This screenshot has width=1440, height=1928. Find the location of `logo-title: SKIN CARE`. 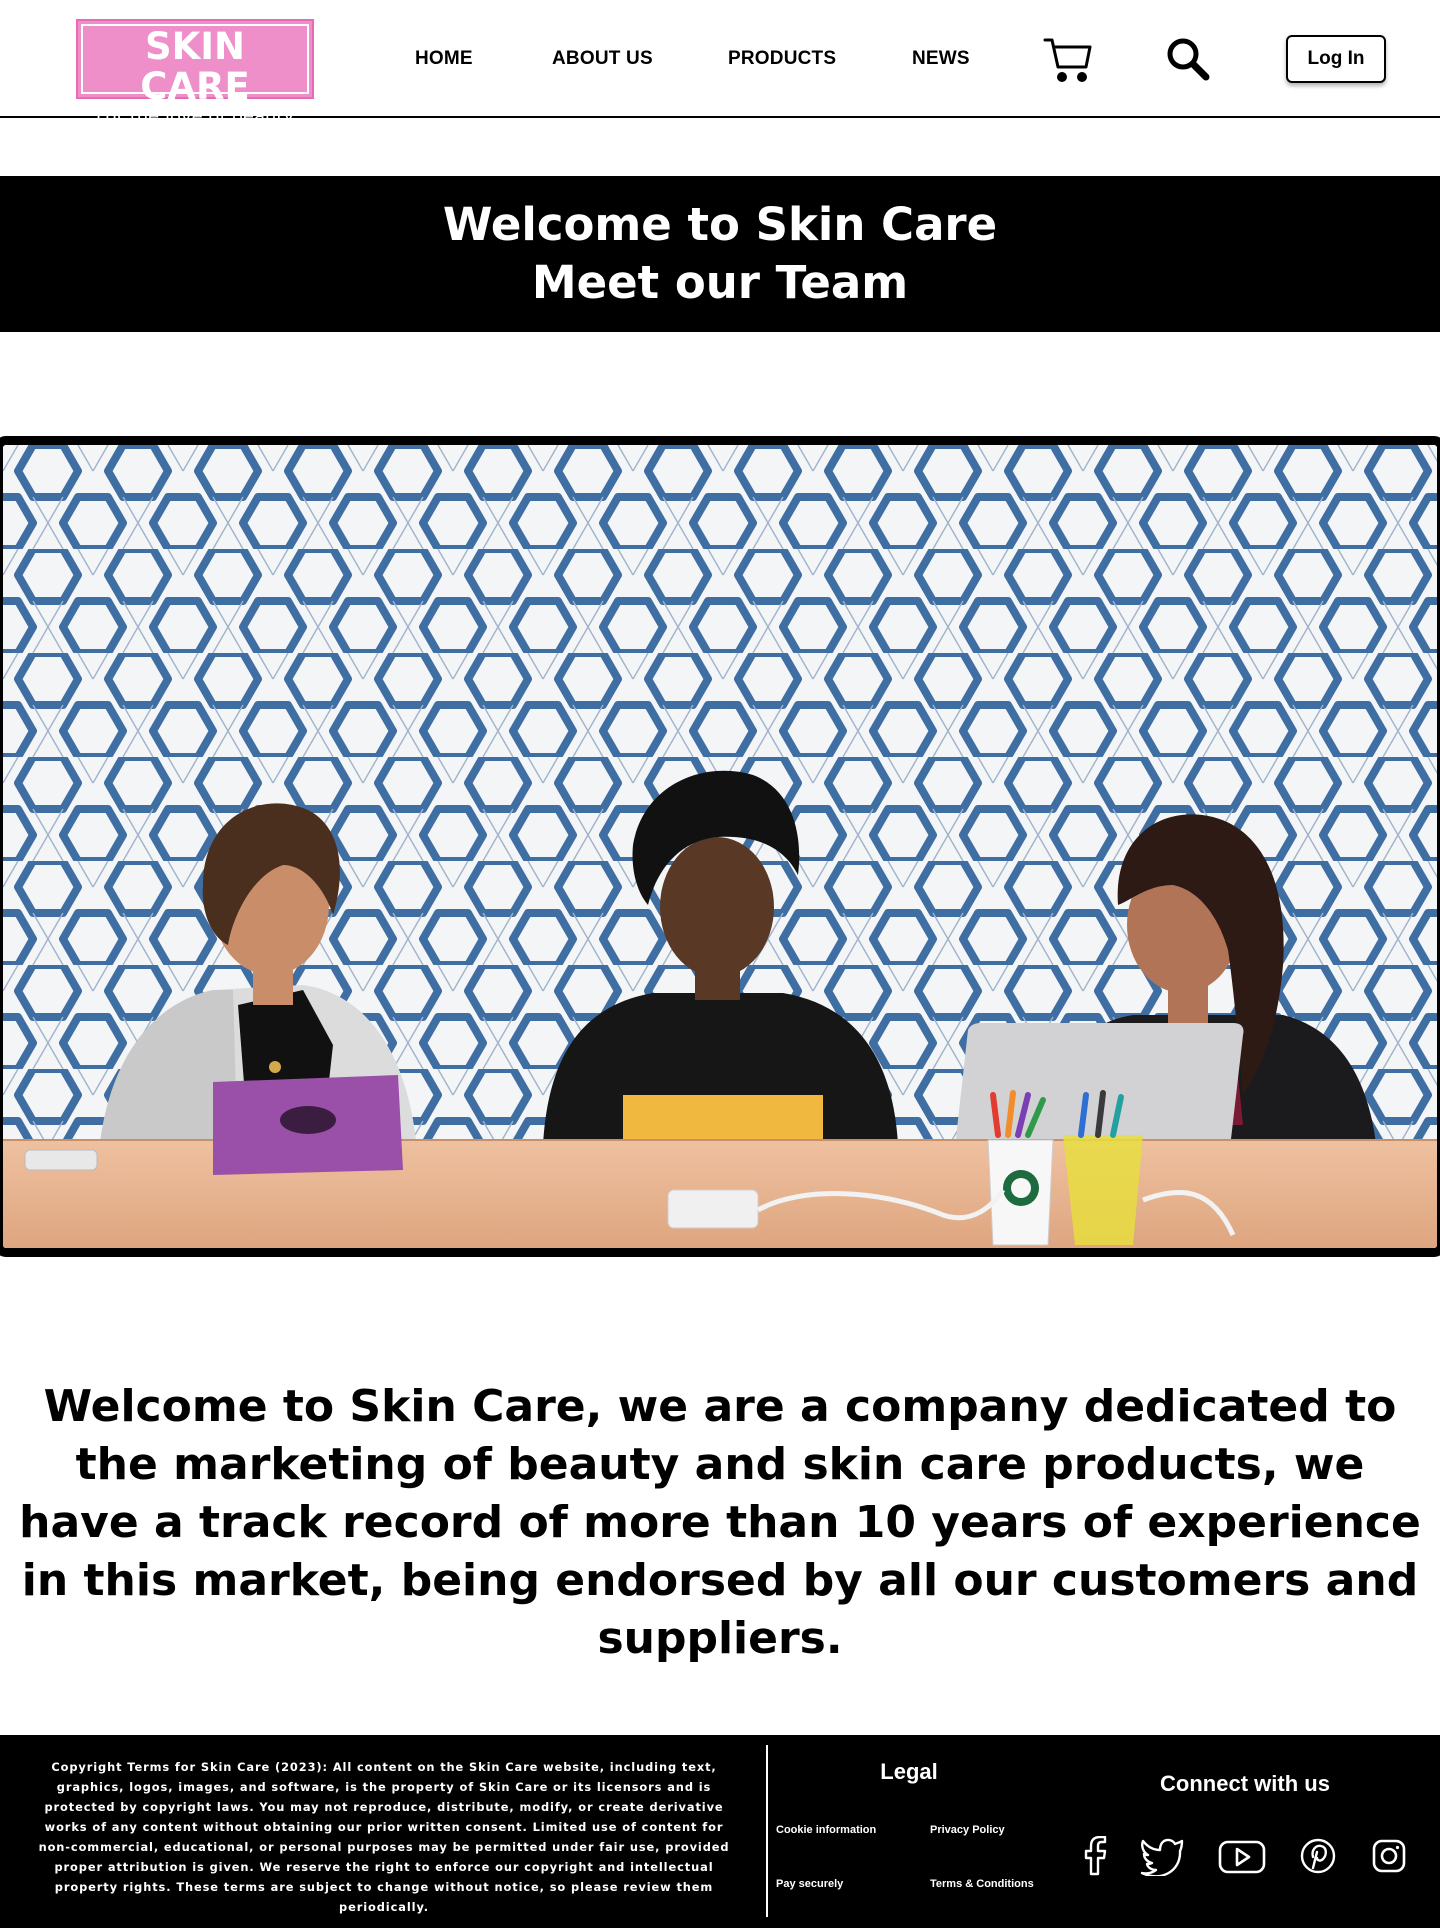

logo-title: SKIN CARE is located at coordinates (195, 66).